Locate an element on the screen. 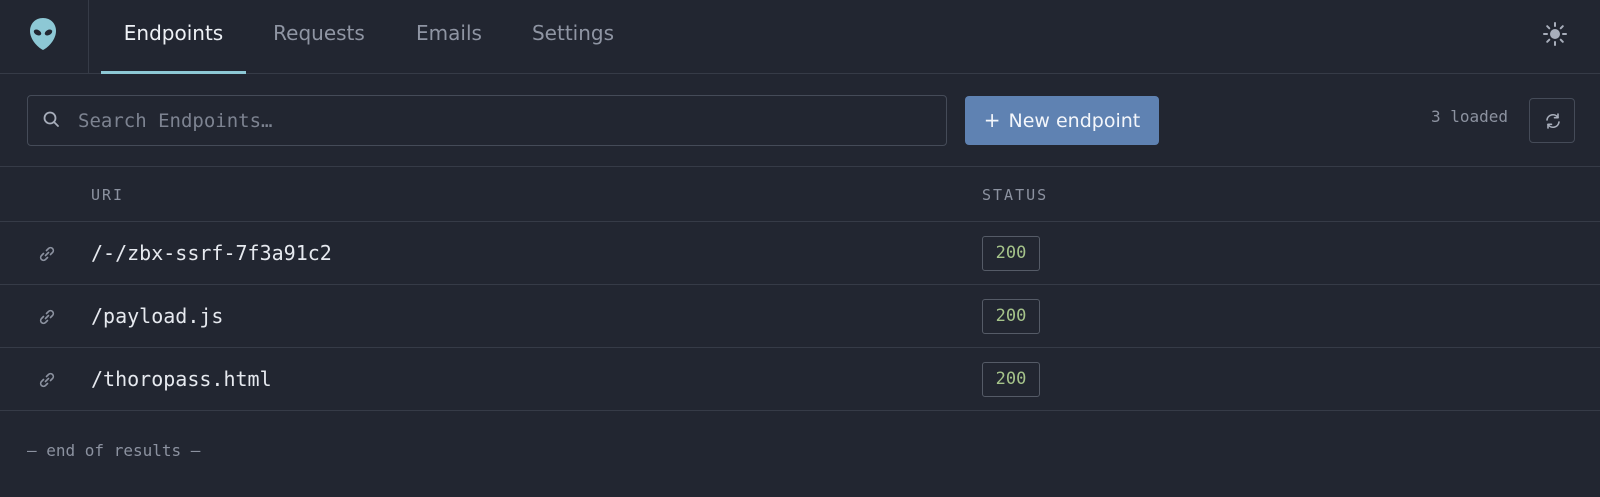 Image resolution: width=1600 pixels, height=497 pixels. loaded-count: 3 loaded is located at coordinates (1469, 116).